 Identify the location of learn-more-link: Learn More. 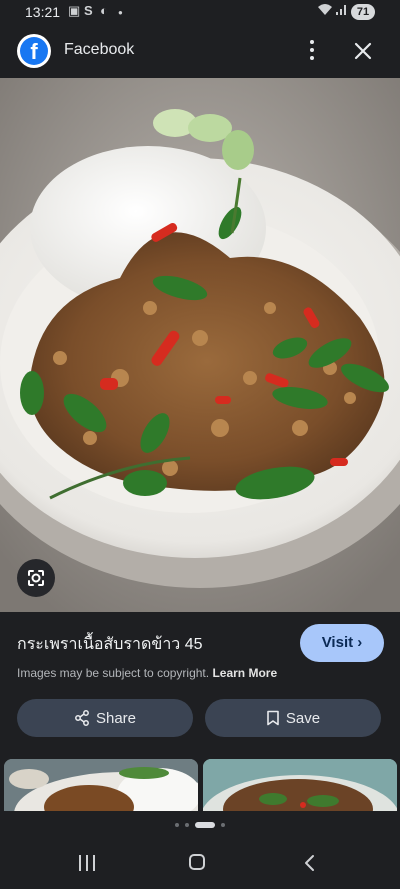
(244, 673).